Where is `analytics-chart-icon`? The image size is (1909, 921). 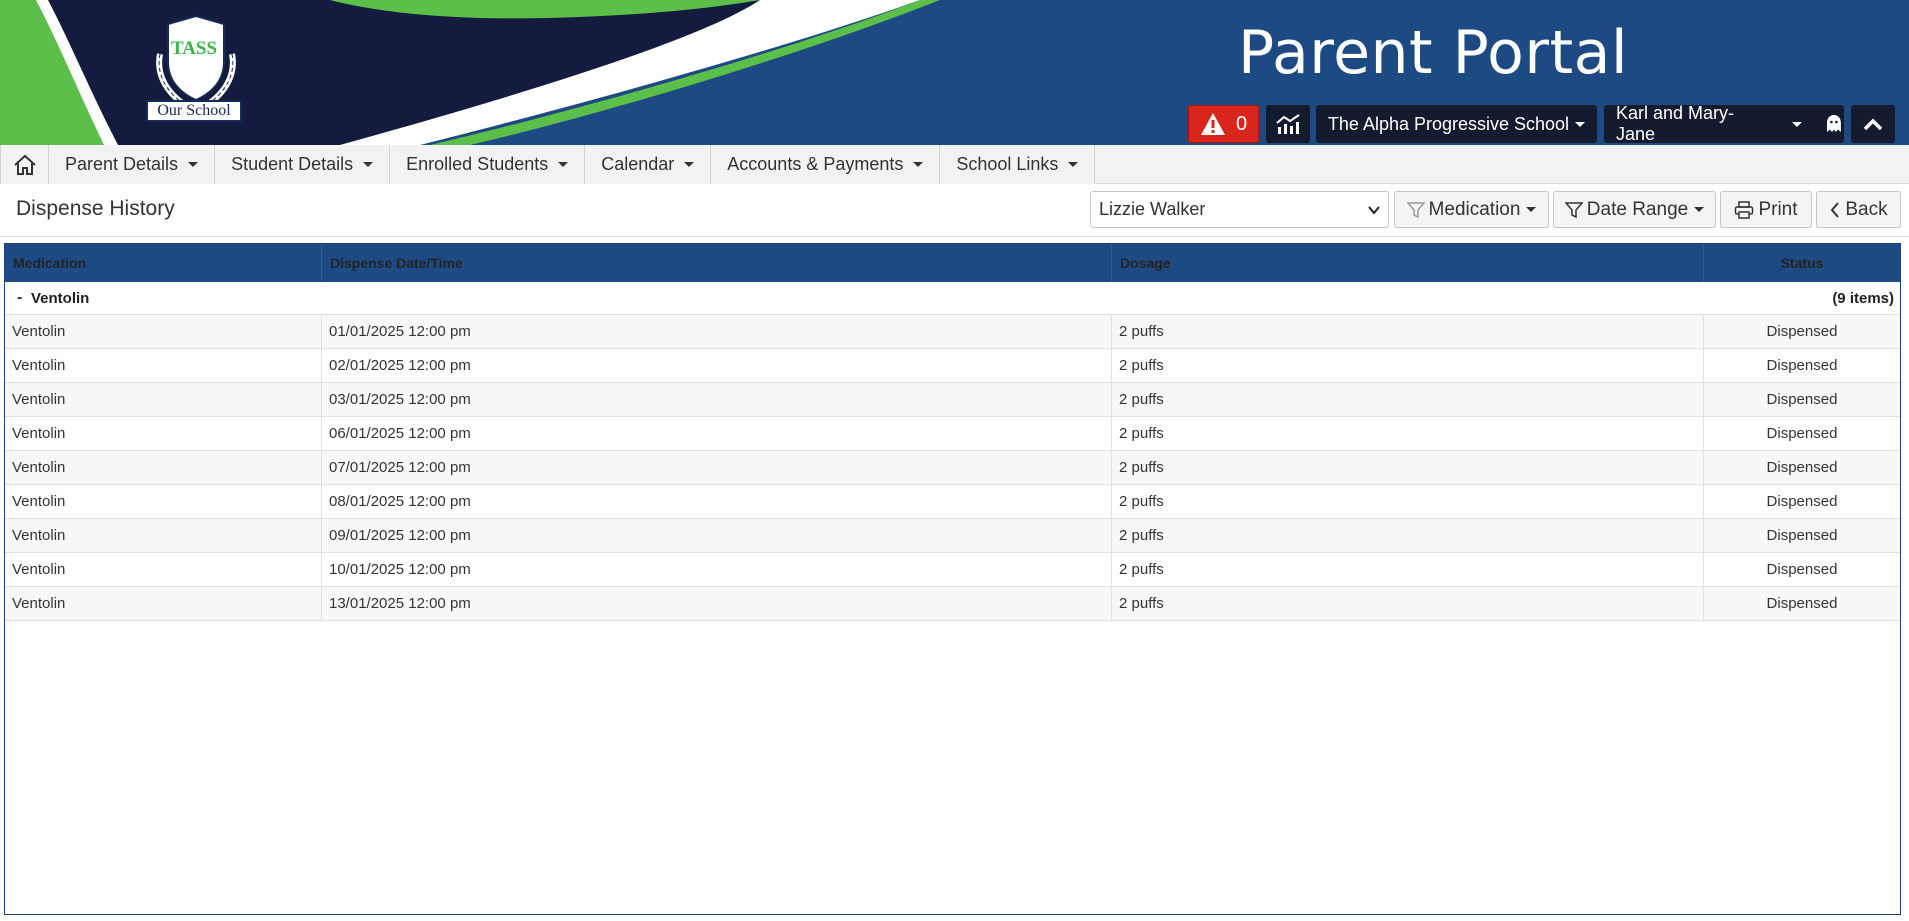
analytics-chart-icon is located at coordinates (1288, 124).